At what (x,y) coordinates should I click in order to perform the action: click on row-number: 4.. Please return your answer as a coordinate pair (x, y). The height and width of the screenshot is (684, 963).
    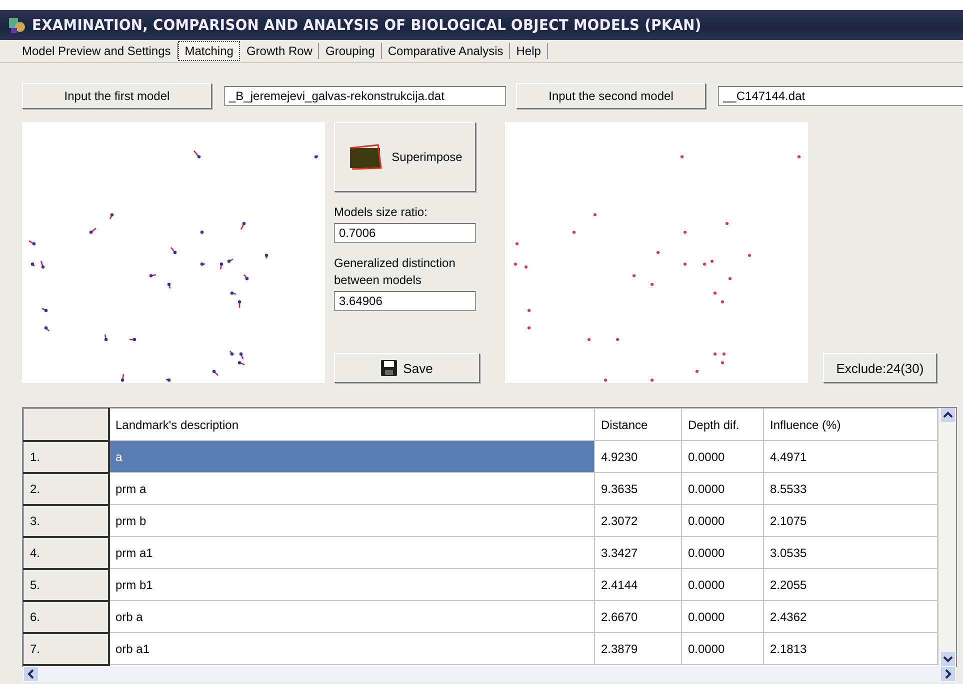
    Looking at the image, I should click on (66, 552).